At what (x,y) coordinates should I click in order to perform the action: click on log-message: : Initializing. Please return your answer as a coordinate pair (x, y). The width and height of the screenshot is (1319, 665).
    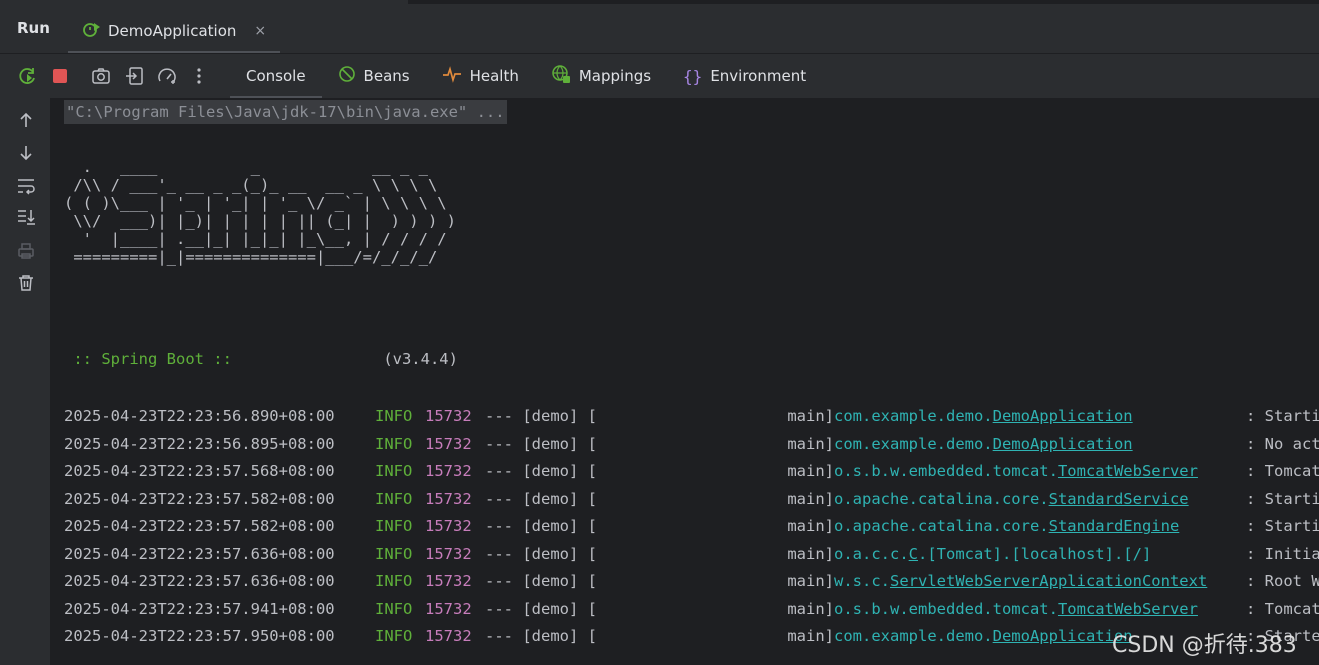
    Looking at the image, I should click on (1282, 553).